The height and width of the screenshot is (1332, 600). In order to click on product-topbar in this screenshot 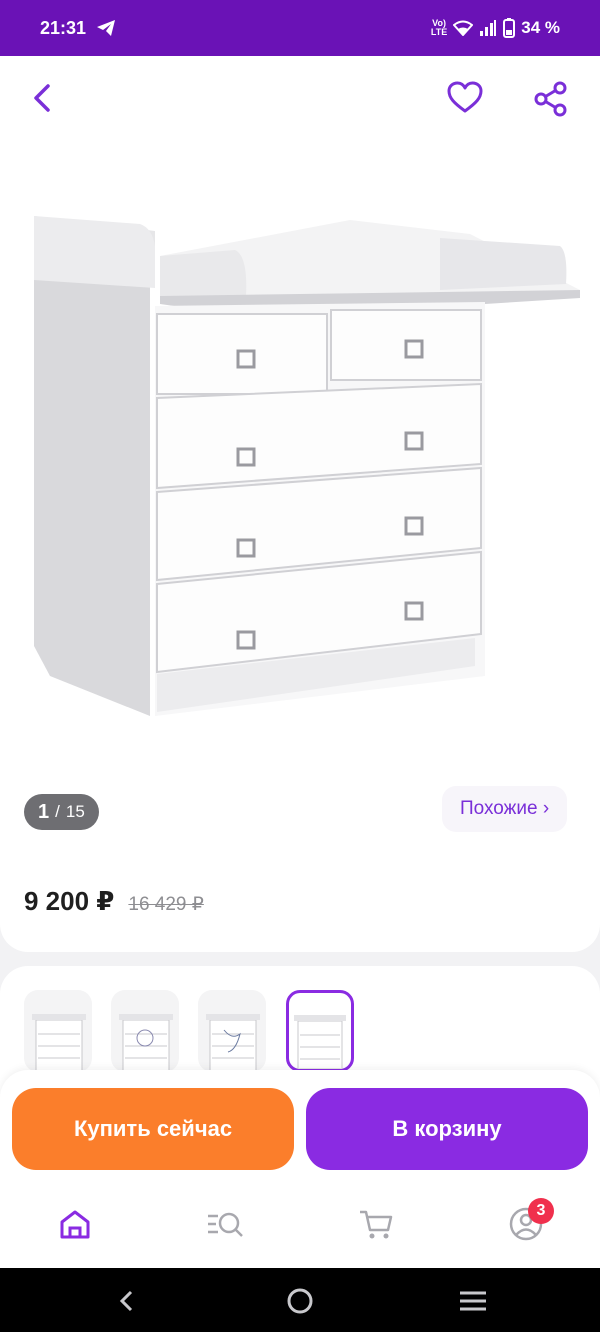, I will do `click(300, 99)`.